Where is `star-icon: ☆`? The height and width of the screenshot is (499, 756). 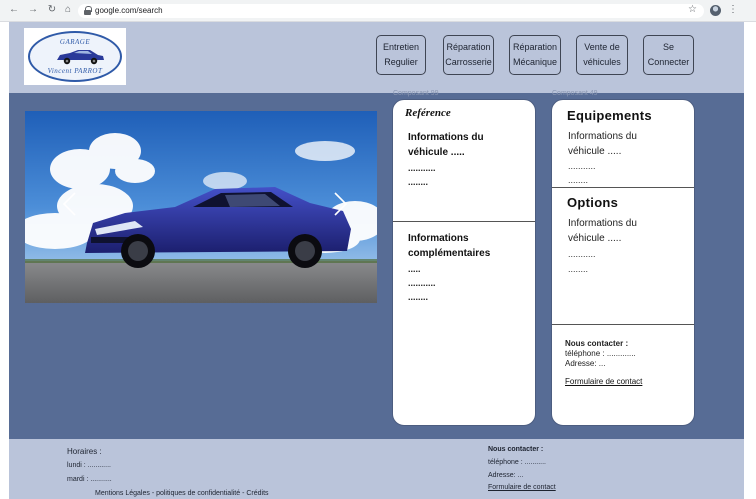 star-icon: ☆ is located at coordinates (692, 10).